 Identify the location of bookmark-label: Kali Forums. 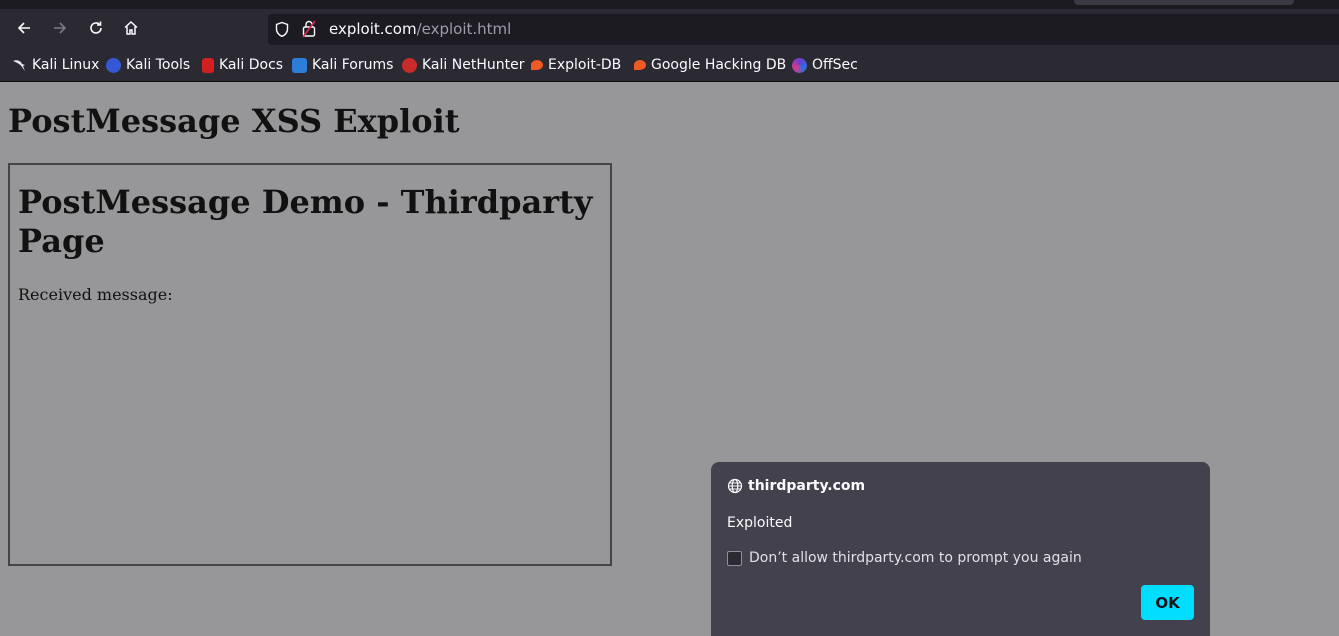
(353, 65).